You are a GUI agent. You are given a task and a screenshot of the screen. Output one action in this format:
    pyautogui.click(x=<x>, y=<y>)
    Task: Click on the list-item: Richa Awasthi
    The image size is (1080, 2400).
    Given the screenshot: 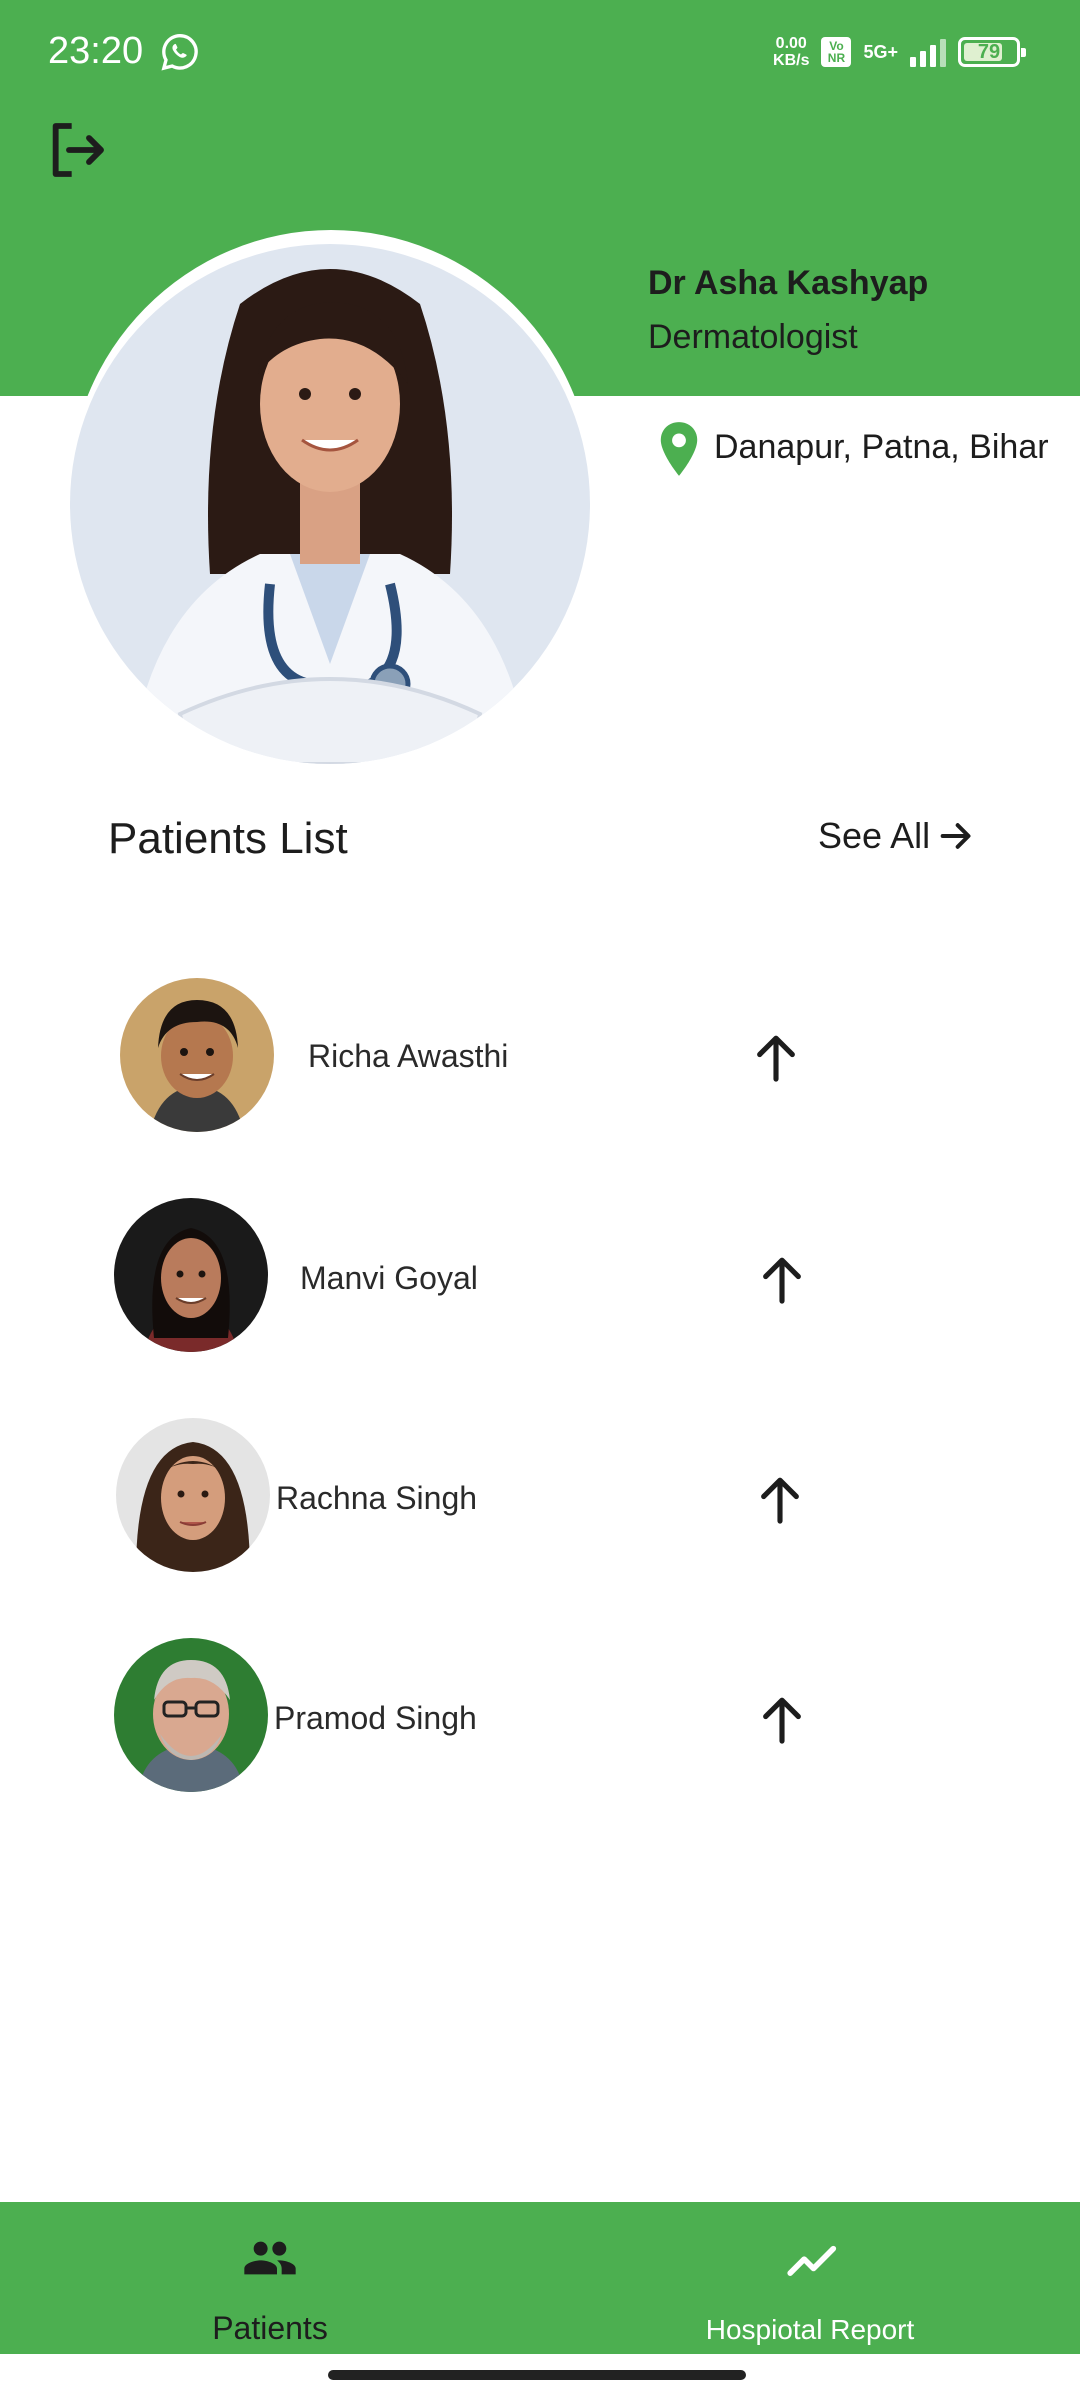 What is the action you would take?
    pyautogui.click(x=540, y=1058)
    